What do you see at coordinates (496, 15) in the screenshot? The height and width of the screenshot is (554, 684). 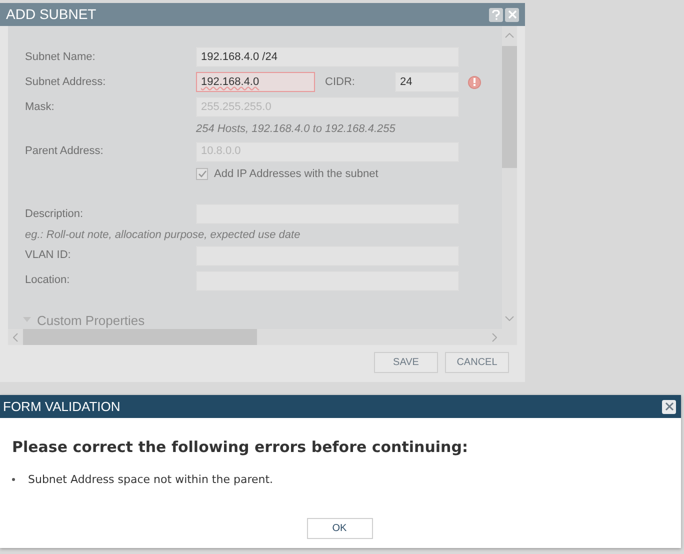 I see `help-icon` at bounding box center [496, 15].